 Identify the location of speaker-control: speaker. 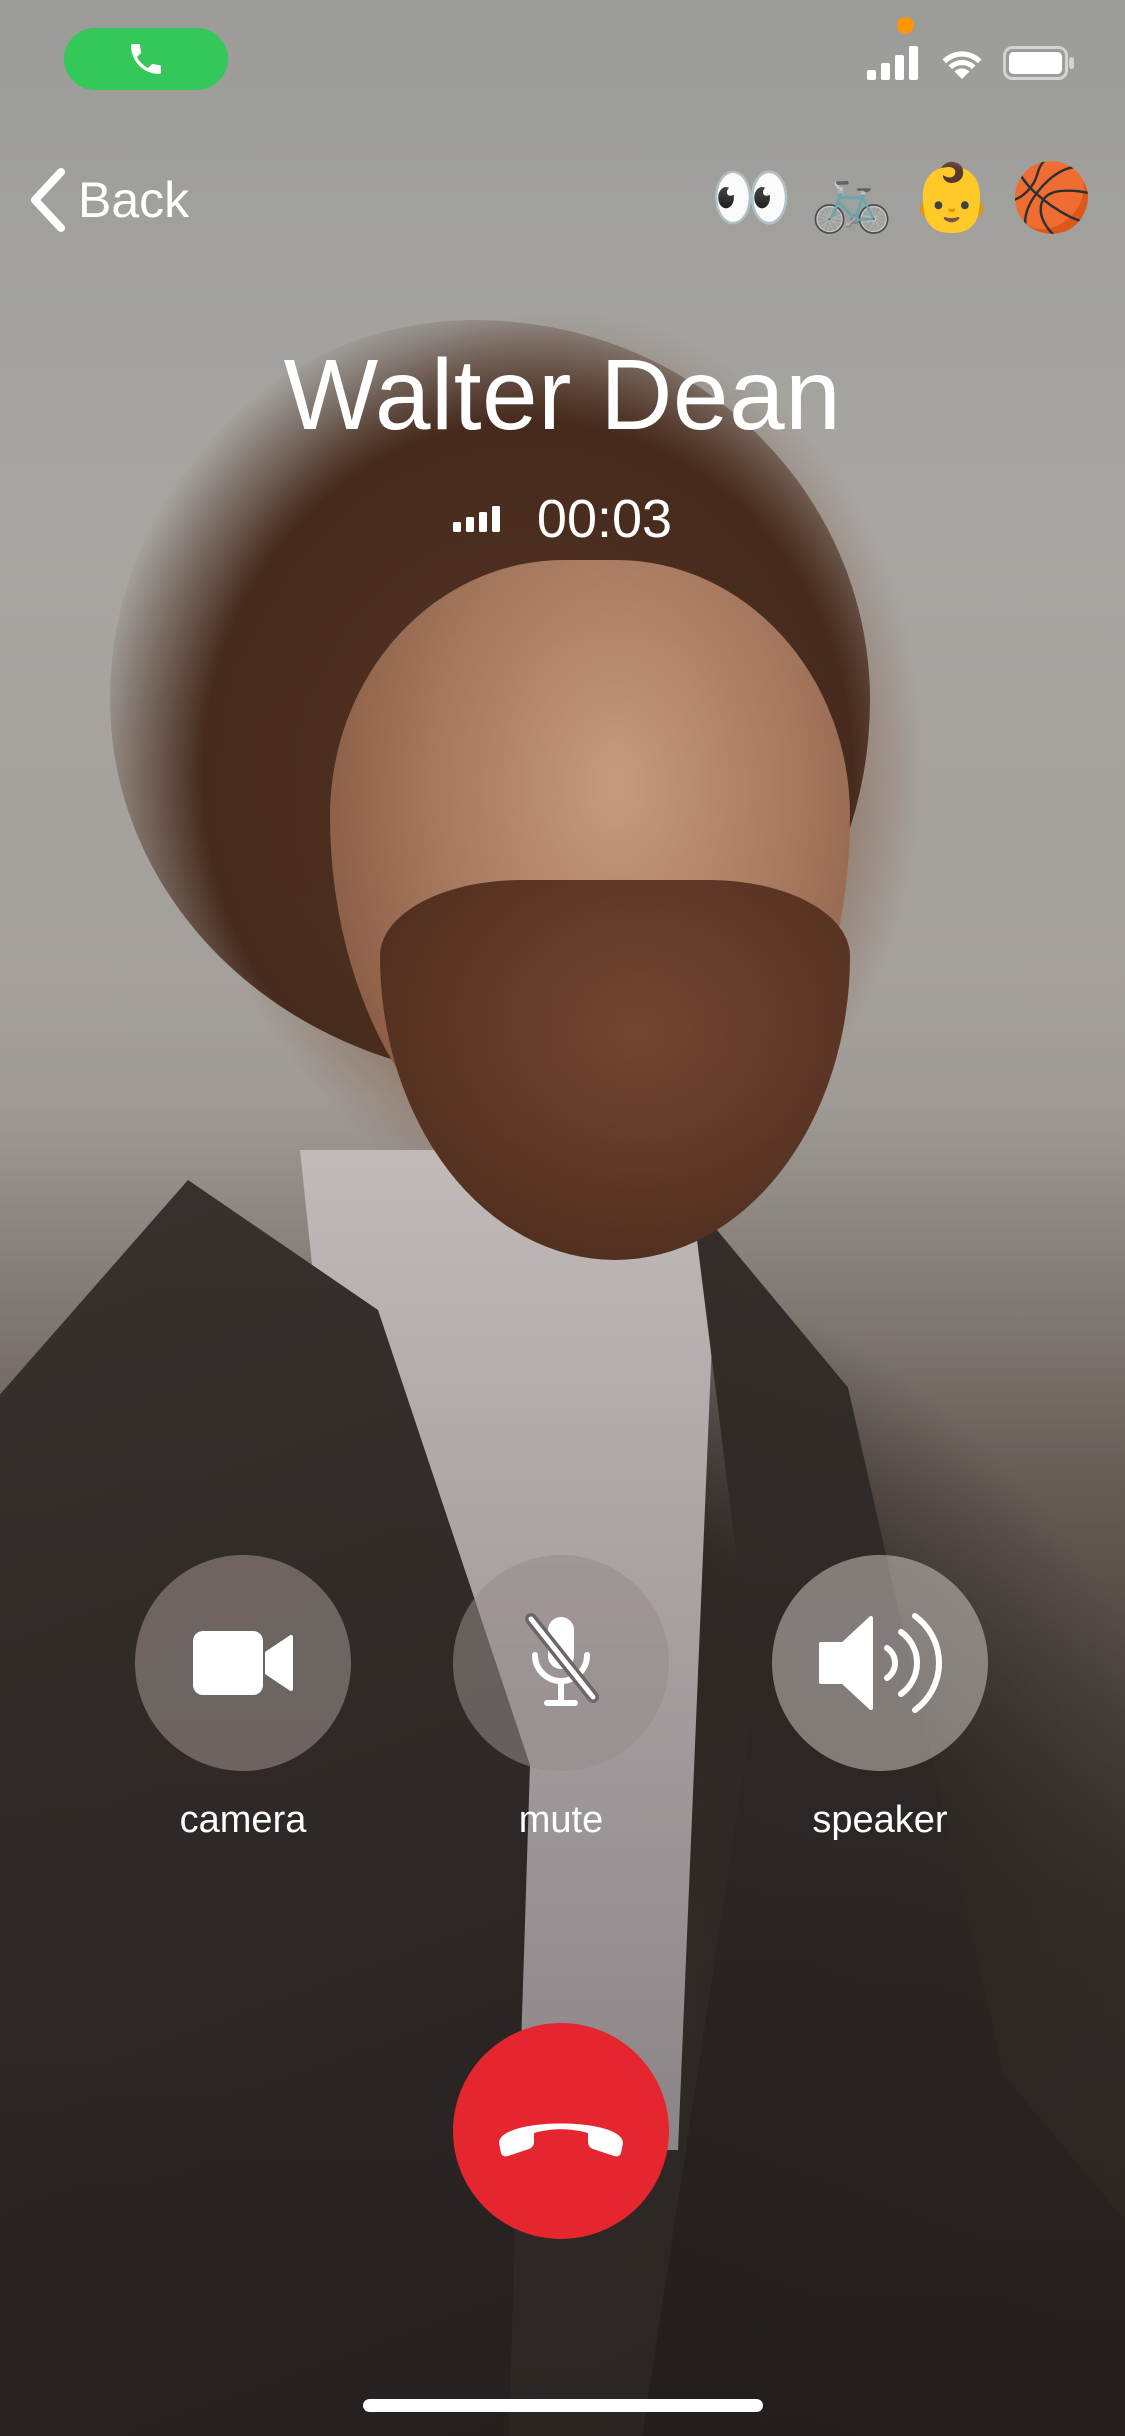
(880, 1698).